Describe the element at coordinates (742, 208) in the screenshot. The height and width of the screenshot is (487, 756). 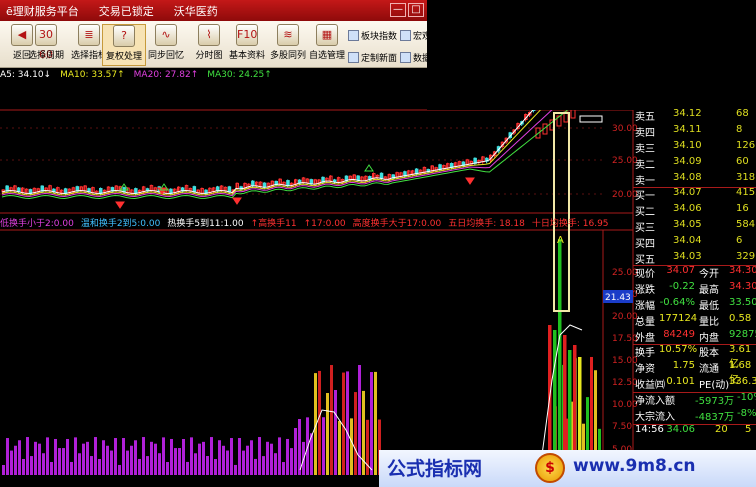
I see `quote-field: 16` at that location.